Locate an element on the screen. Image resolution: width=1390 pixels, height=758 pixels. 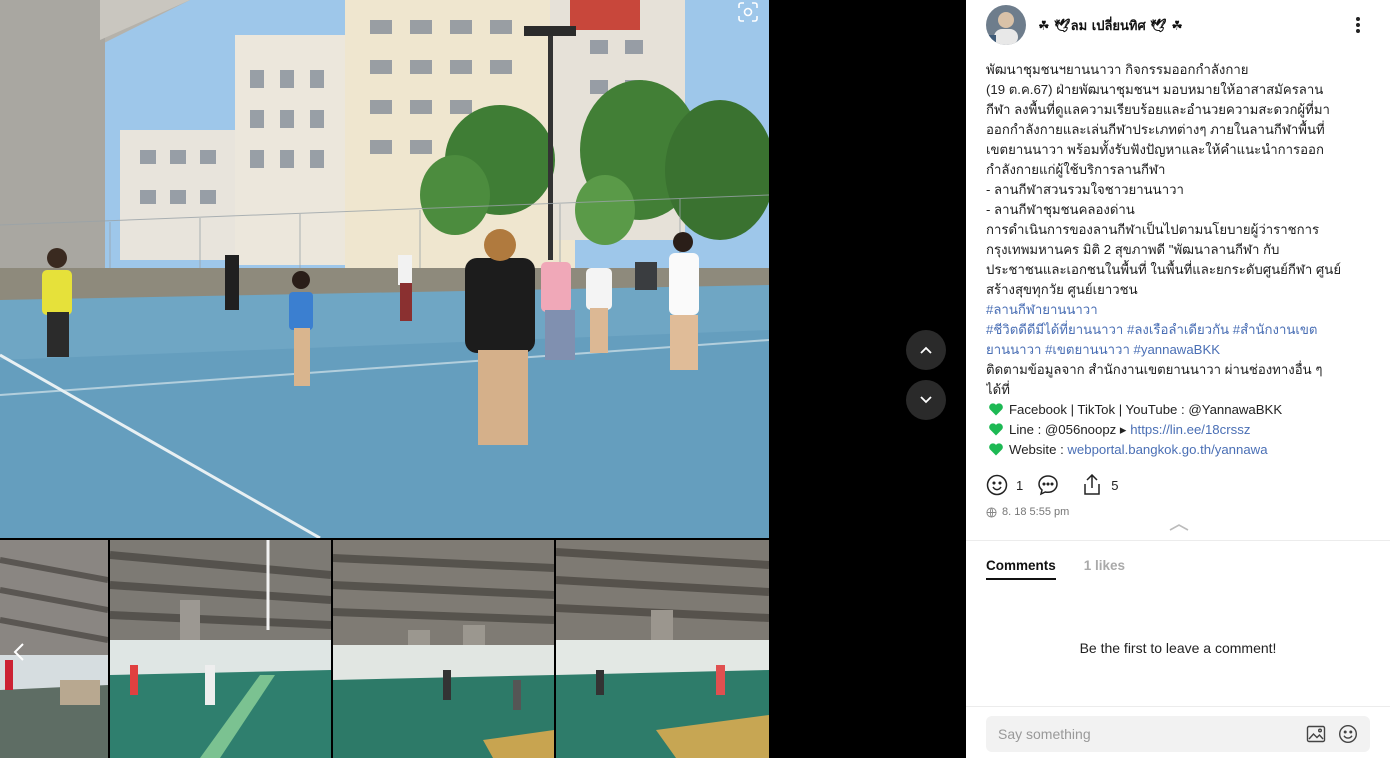
post-body-line: พัฒนาชุมชนฯยานนาวา กิจกรรมออกกำลังกาย is located at coordinates (1182, 70).